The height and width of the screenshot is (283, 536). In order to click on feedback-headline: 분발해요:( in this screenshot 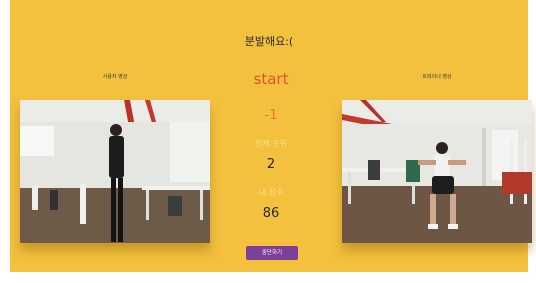, I will do `click(269, 41)`.